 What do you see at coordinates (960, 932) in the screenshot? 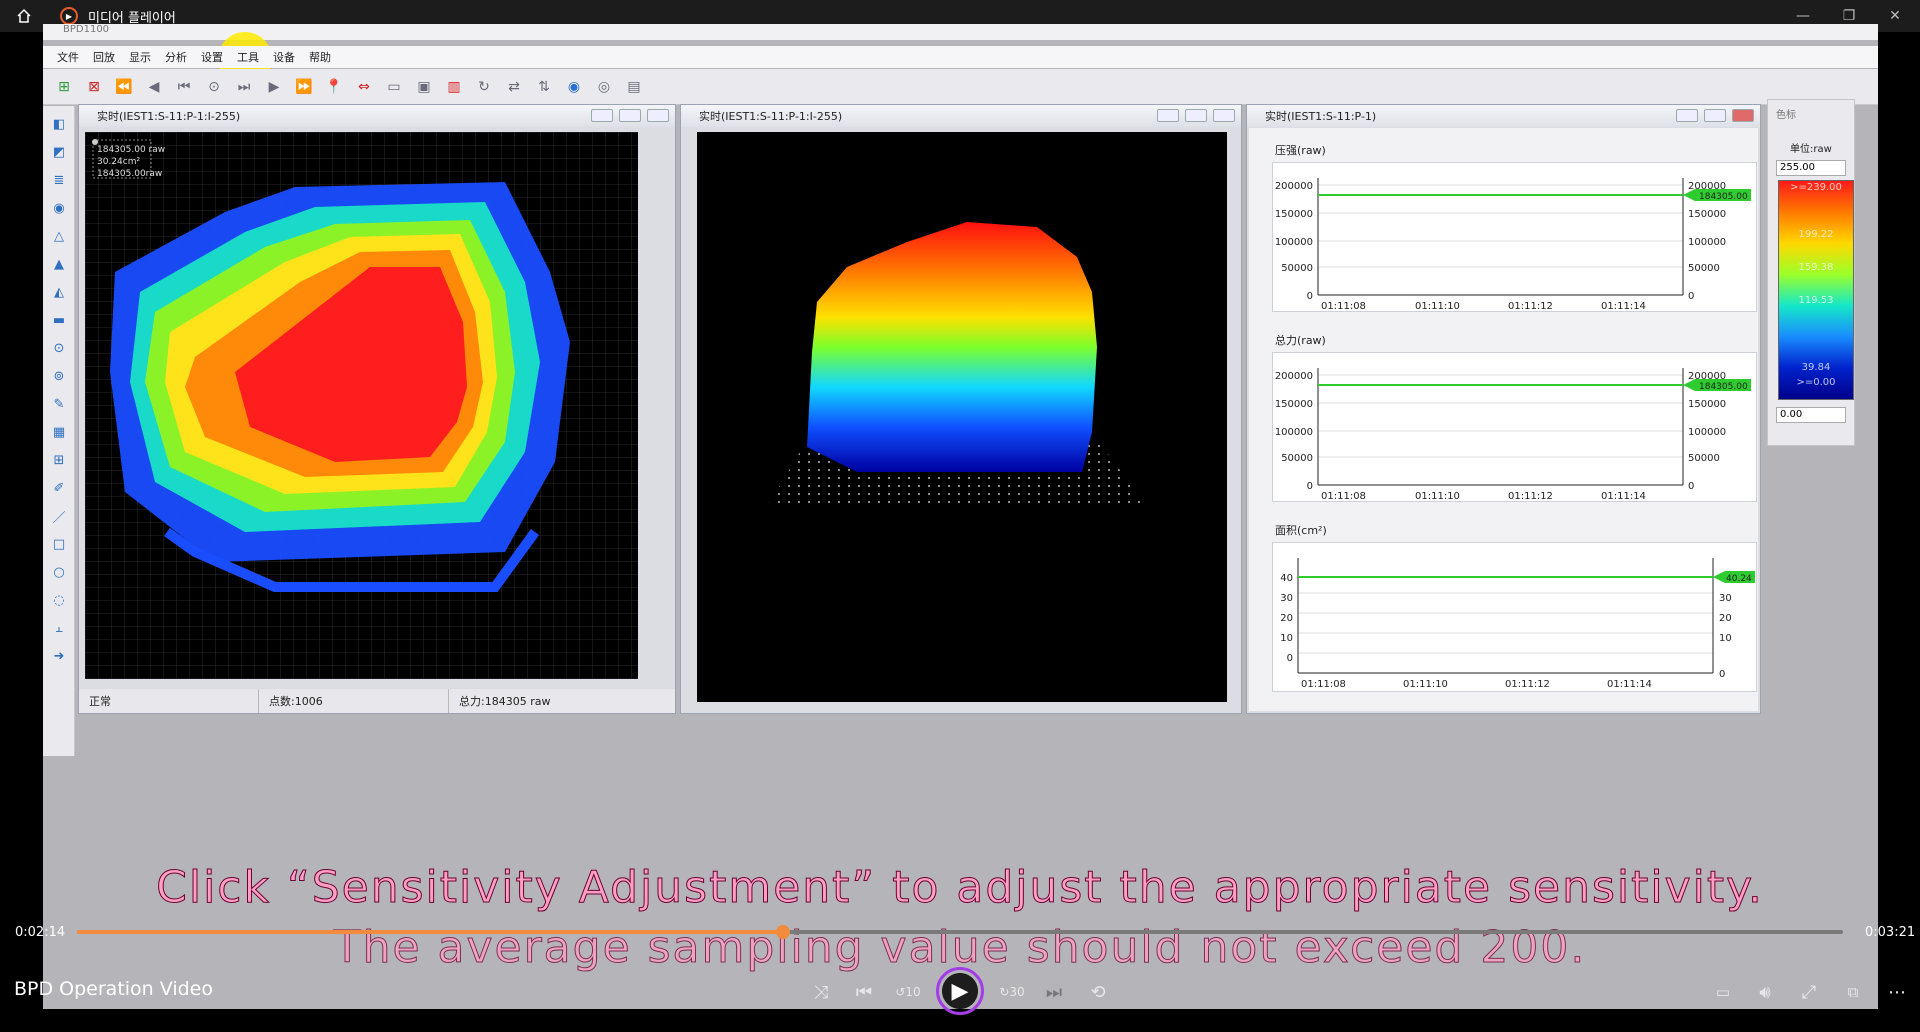
I see `seek-bar` at bounding box center [960, 932].